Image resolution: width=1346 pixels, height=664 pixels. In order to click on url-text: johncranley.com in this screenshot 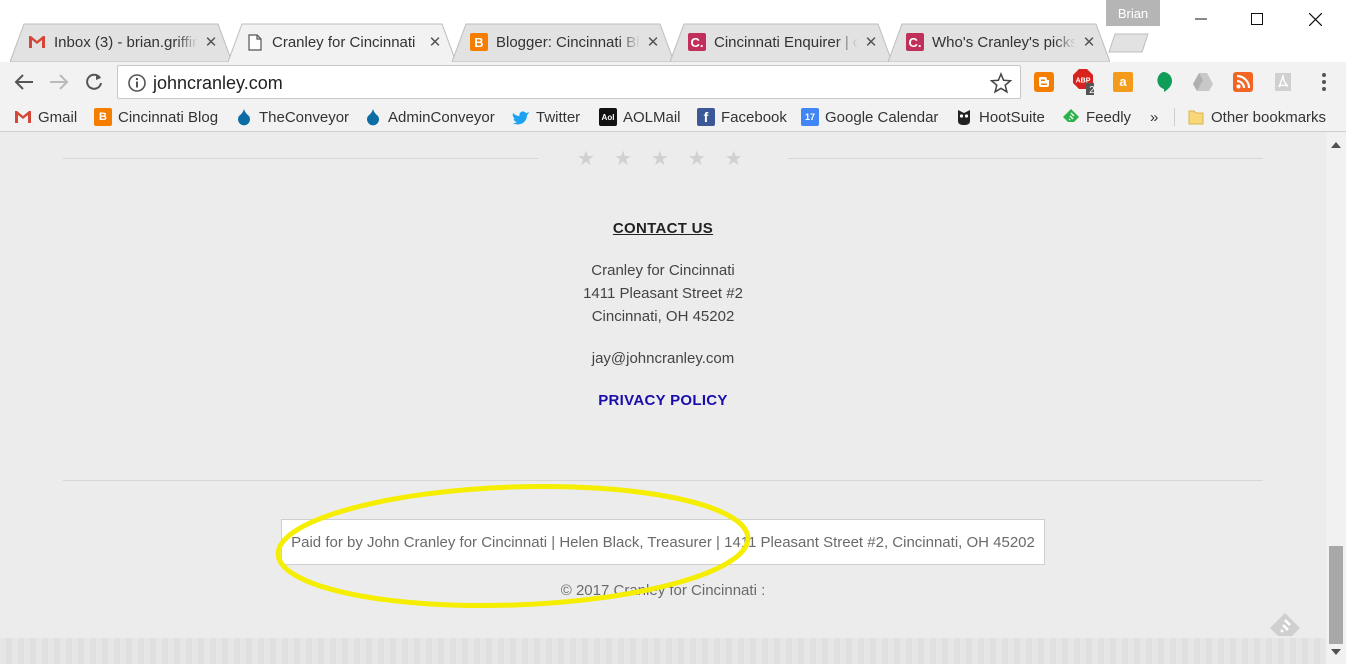, I will do `click(218, 83)`.